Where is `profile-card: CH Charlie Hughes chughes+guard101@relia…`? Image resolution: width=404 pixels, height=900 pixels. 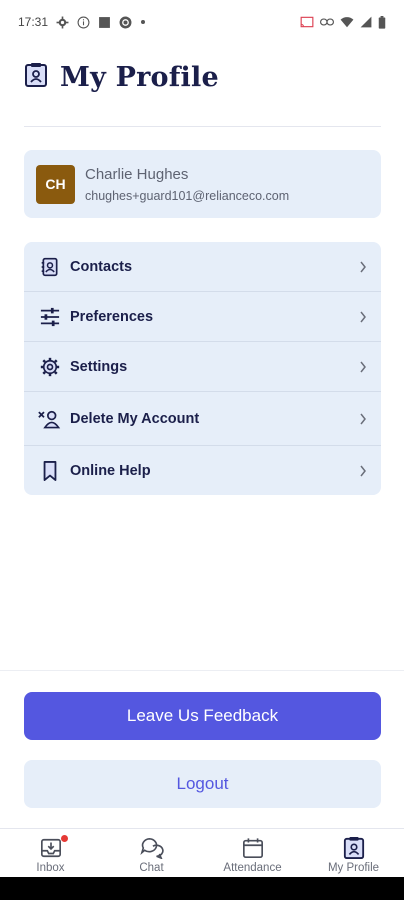
profile-card: CH Charlie Hughes chughes+guard101@relia… is located at coordinates (202, 184).